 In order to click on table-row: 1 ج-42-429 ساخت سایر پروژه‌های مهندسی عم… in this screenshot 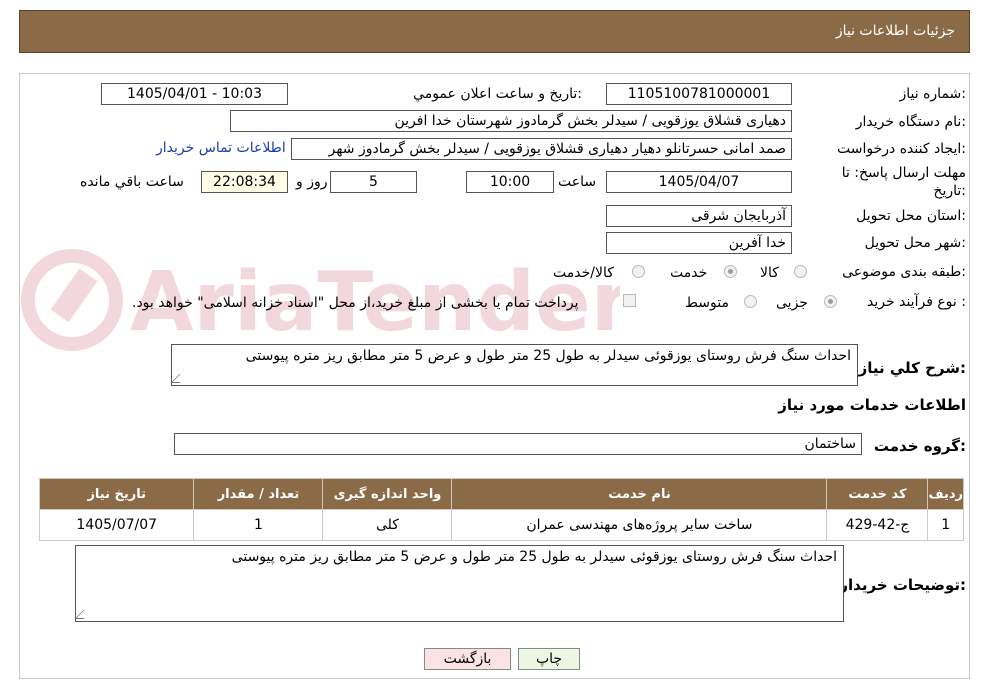, I will do `click(501, 525)`.